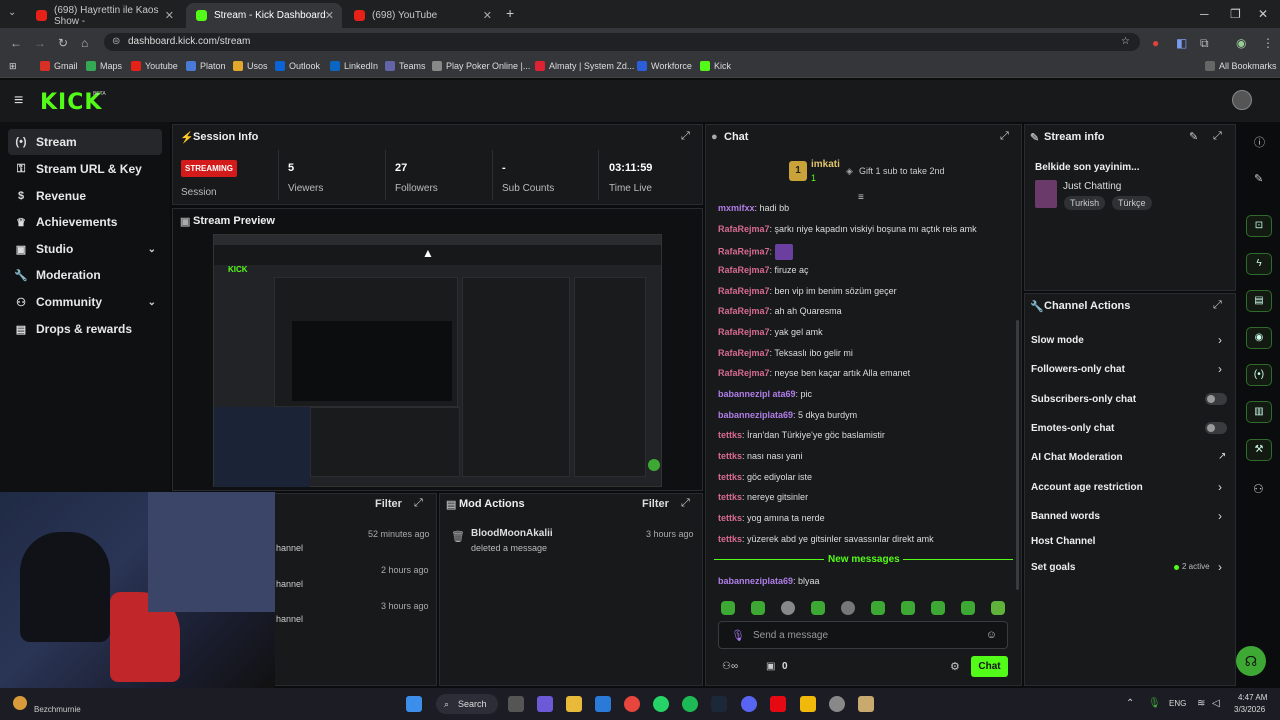 The image size is (1280, 720). I want to click on emotes-only-toggle, so click(1216, 428).